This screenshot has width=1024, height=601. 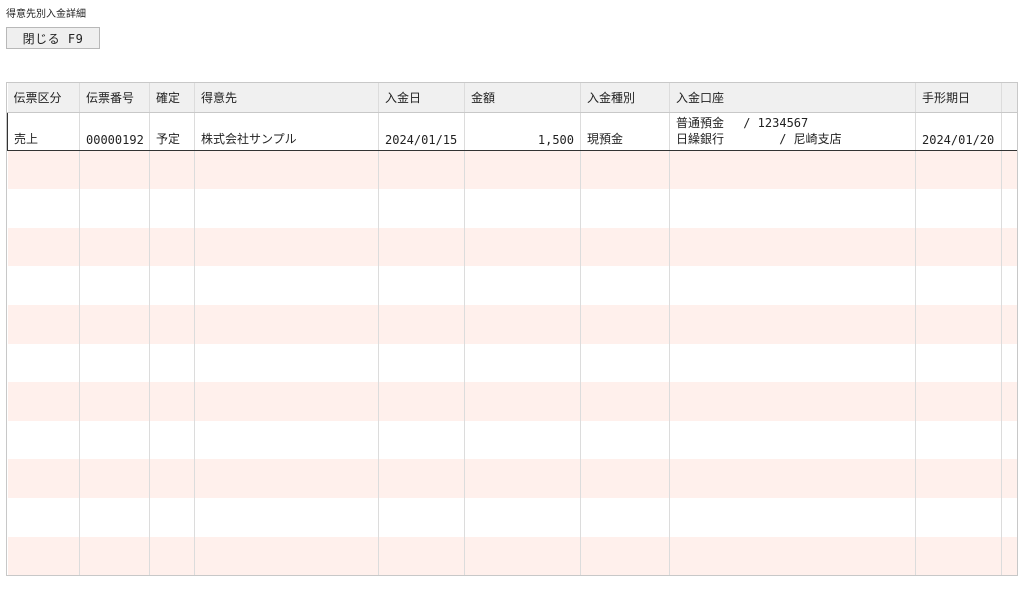 What do you see at coordinates (421, 131) in the screenshot?
I see `cell-payment-date: 2024/01/15` at bounding box center [421, 131].